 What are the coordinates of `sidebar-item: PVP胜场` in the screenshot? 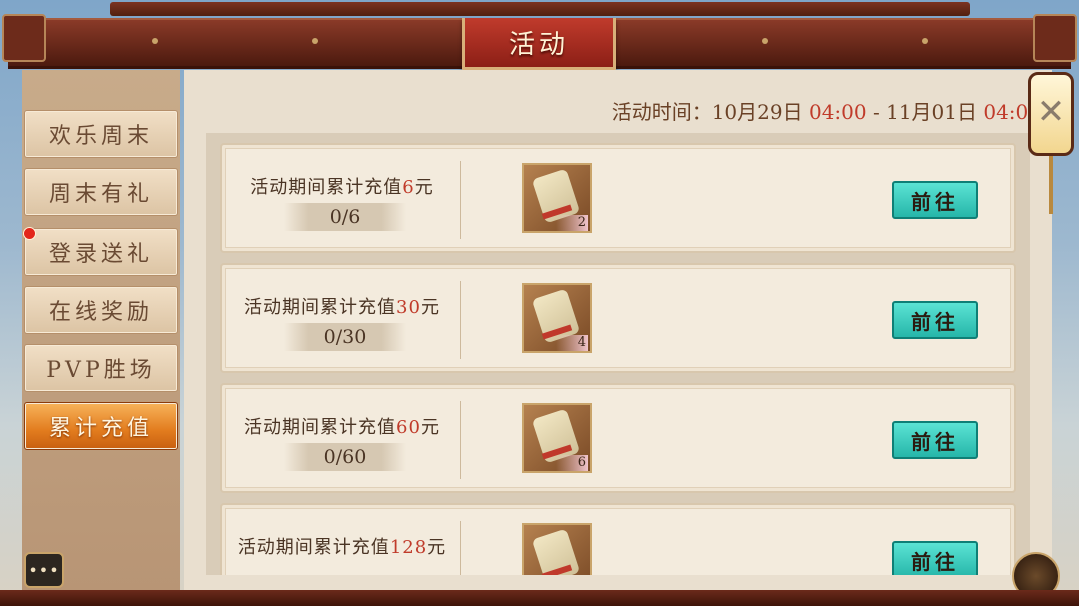 It's located at (101, 368).